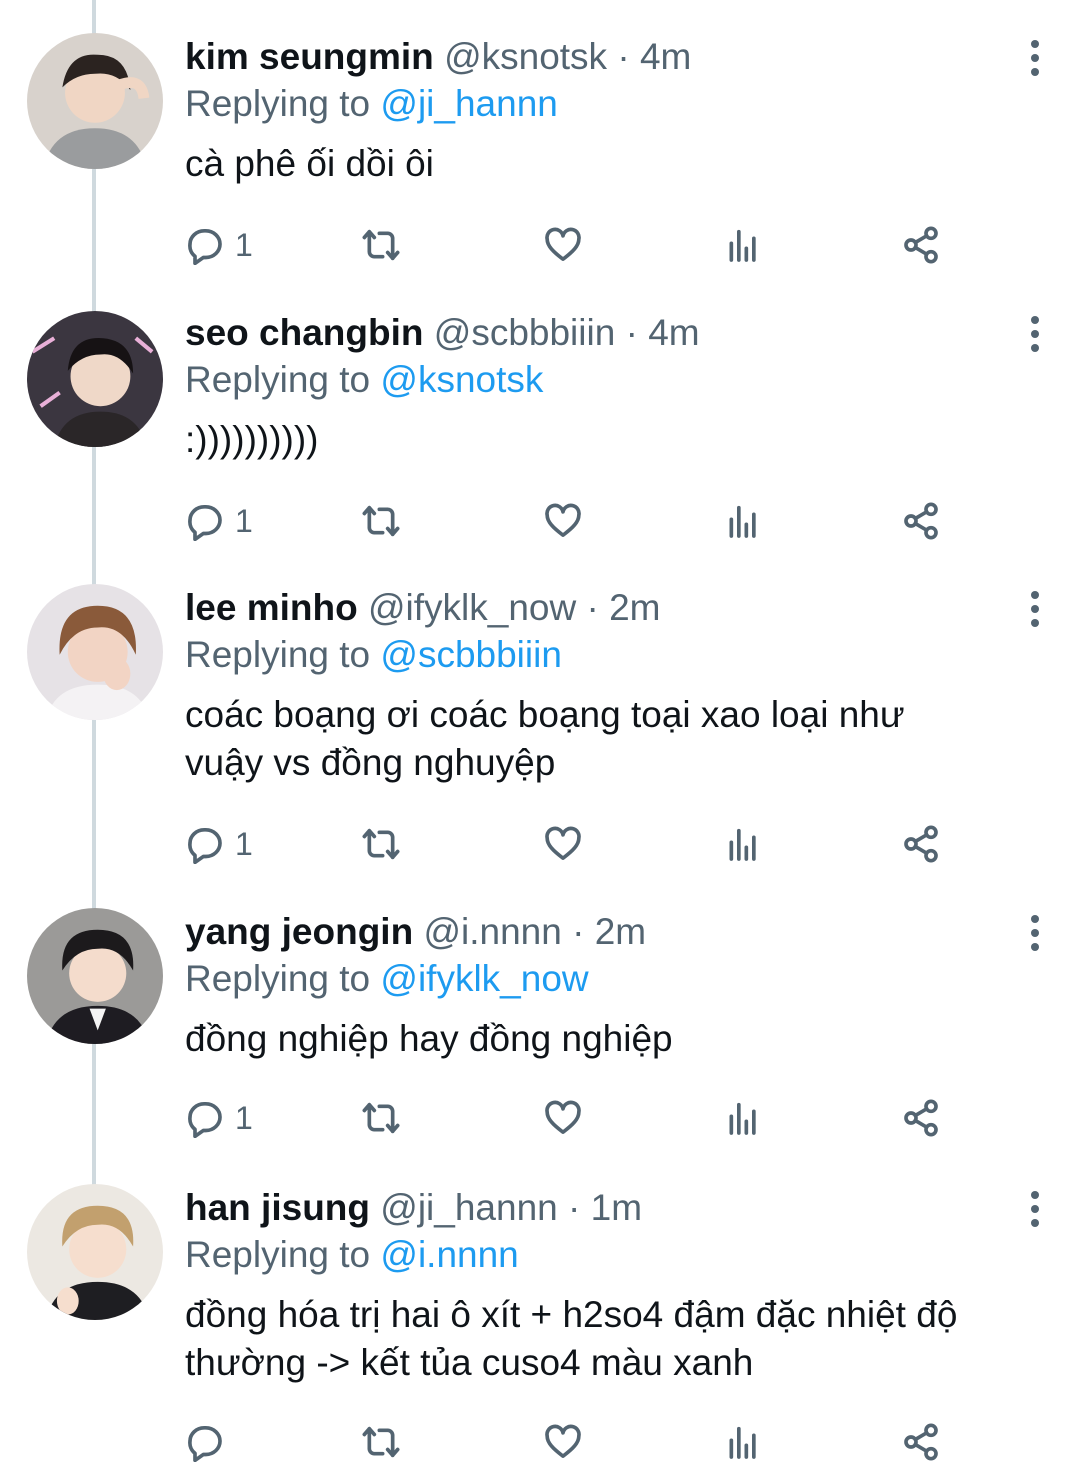 The image size is (1079, 1472). I want to click on display-name: han jisung, so click(277, 1207).